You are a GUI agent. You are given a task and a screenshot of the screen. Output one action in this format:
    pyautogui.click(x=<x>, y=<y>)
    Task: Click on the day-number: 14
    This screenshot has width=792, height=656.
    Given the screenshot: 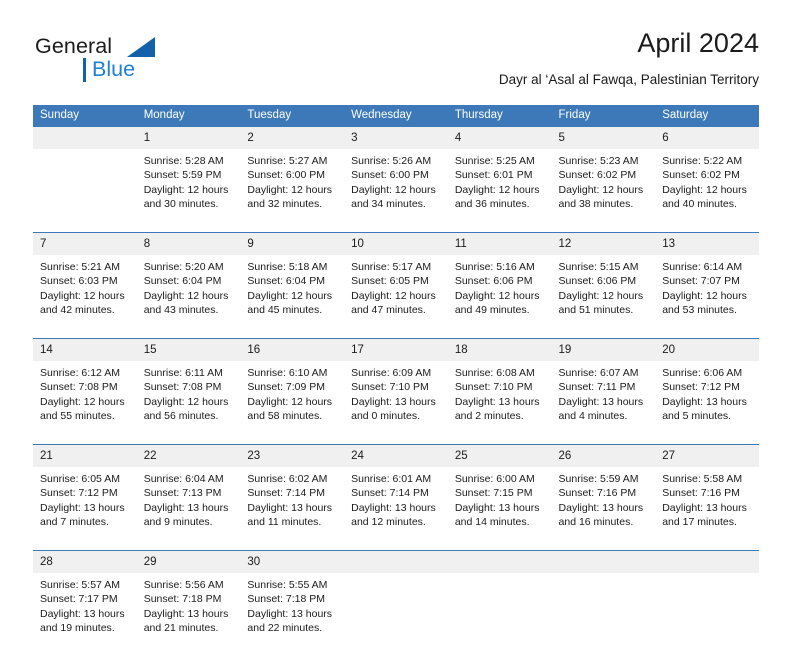 What is the action you would take?
    pyautogui.click(x=85, y=350)
    